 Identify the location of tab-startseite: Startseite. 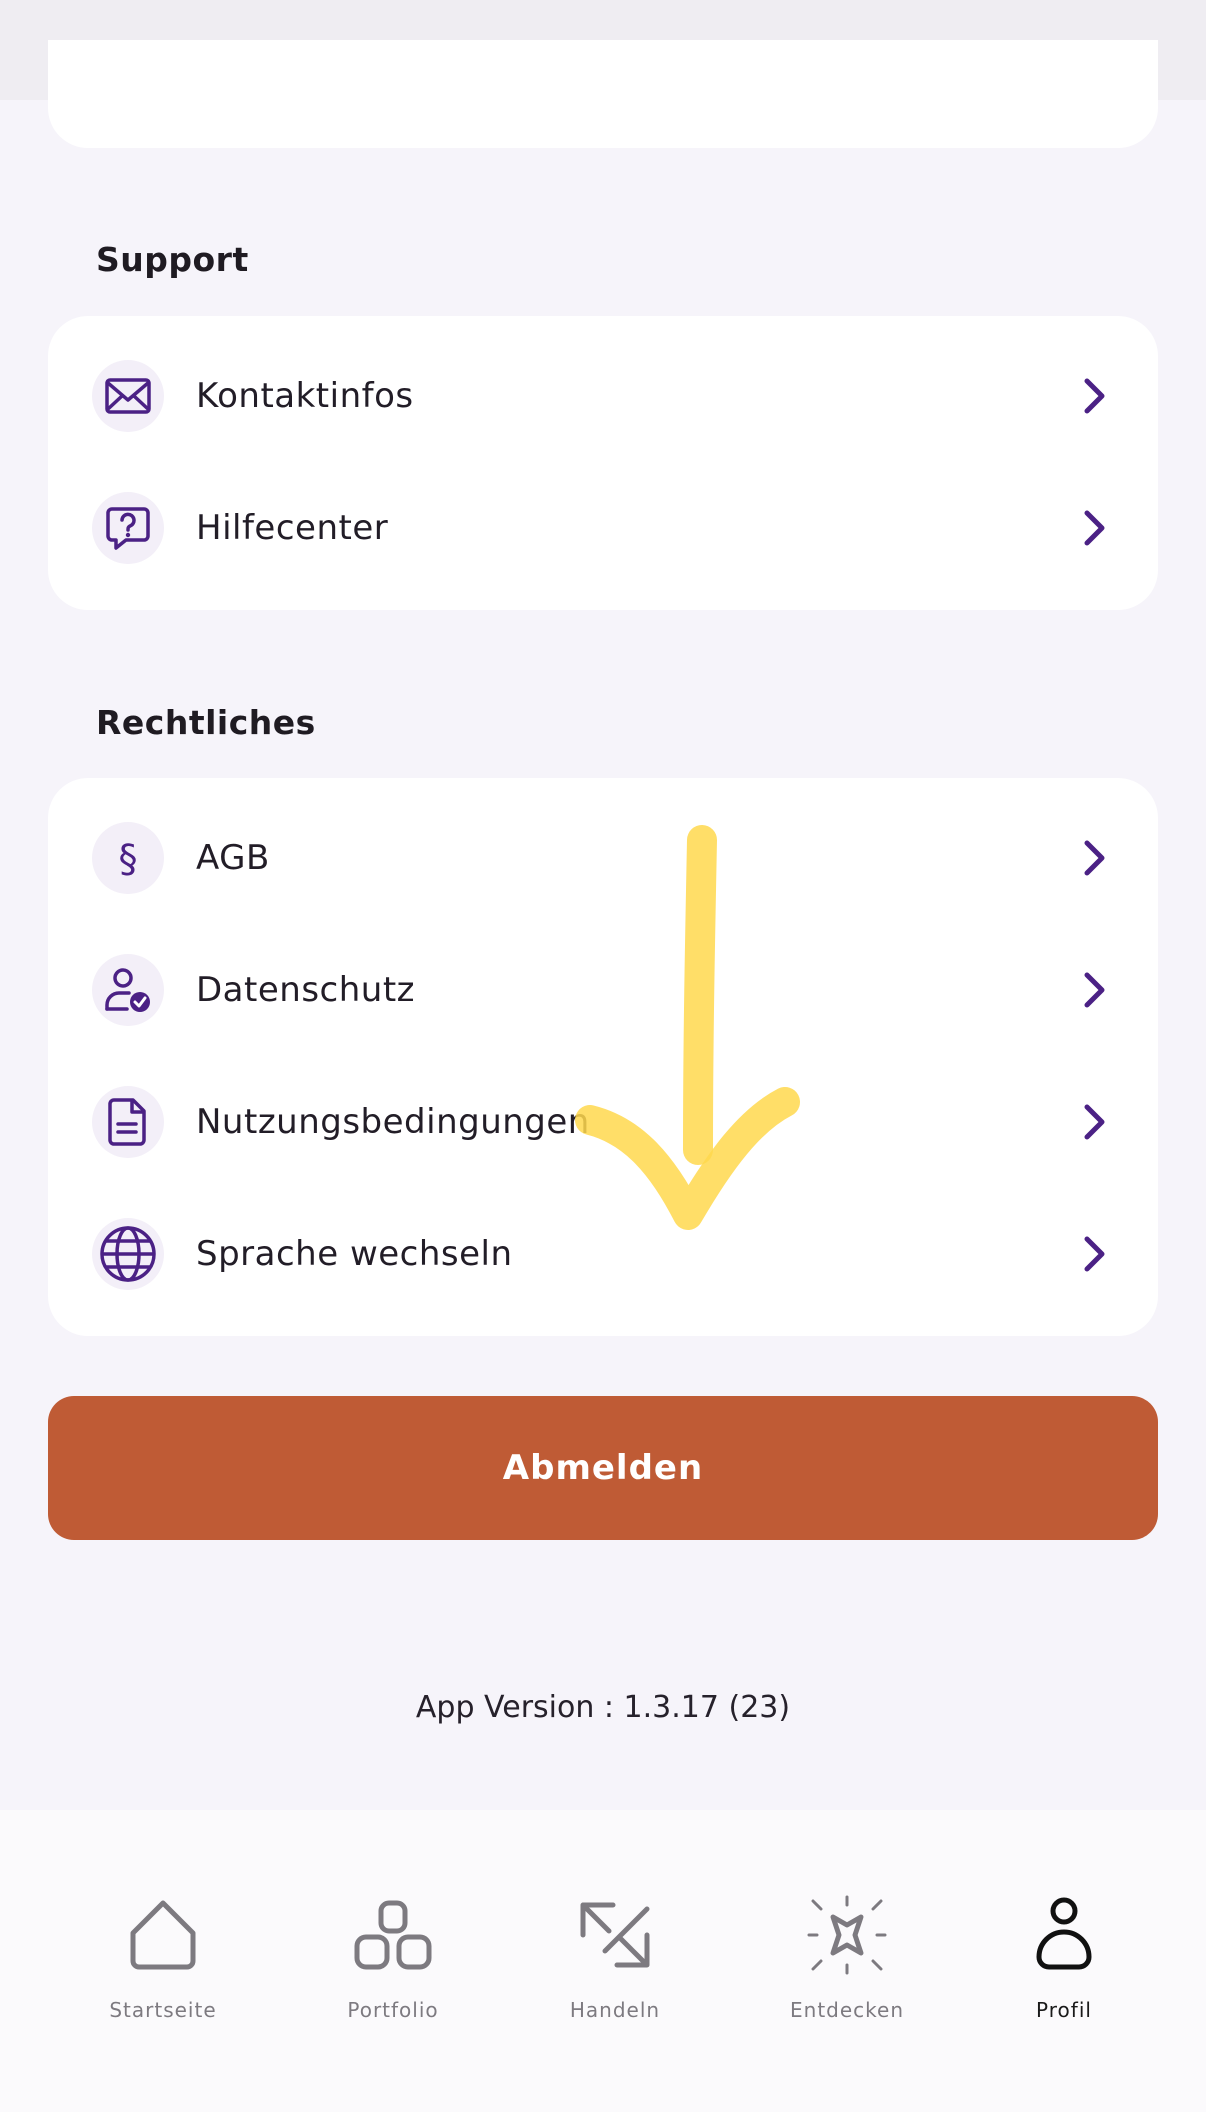
(163, 1965).